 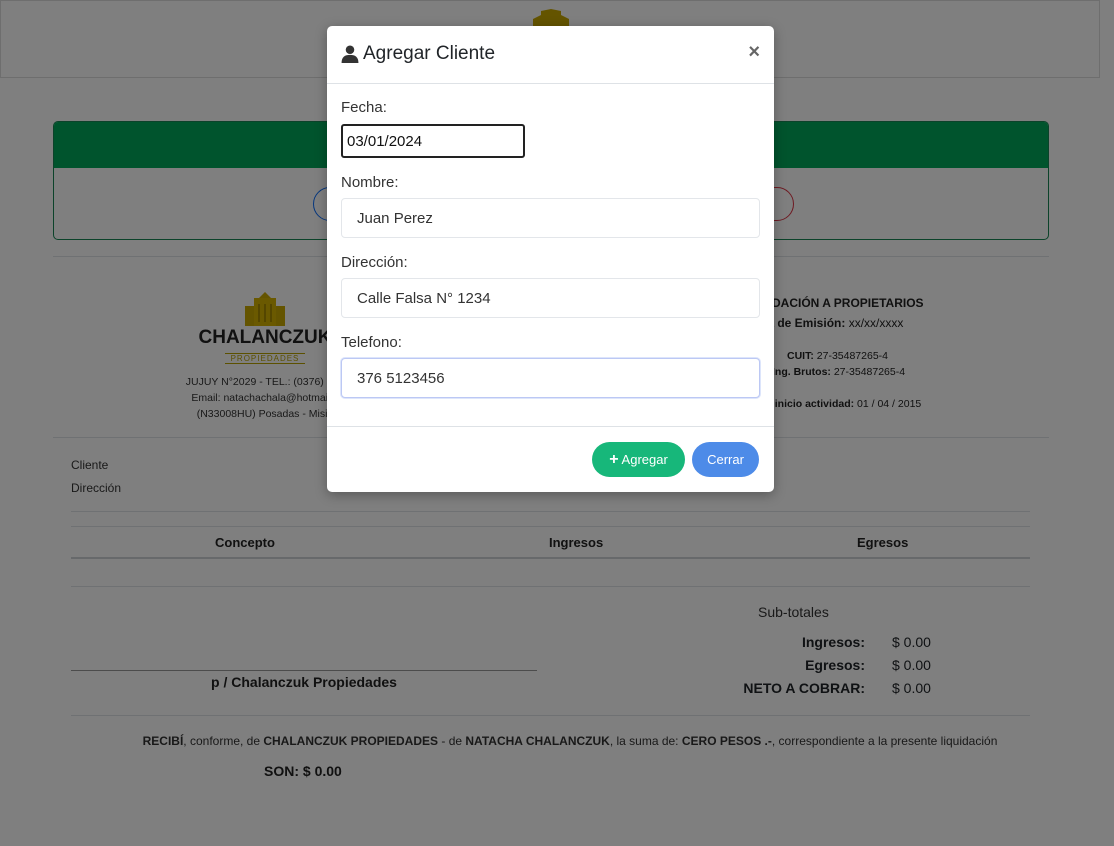 I want to click on modal-title: Agregar Cliente, so click(x=418, y=54).